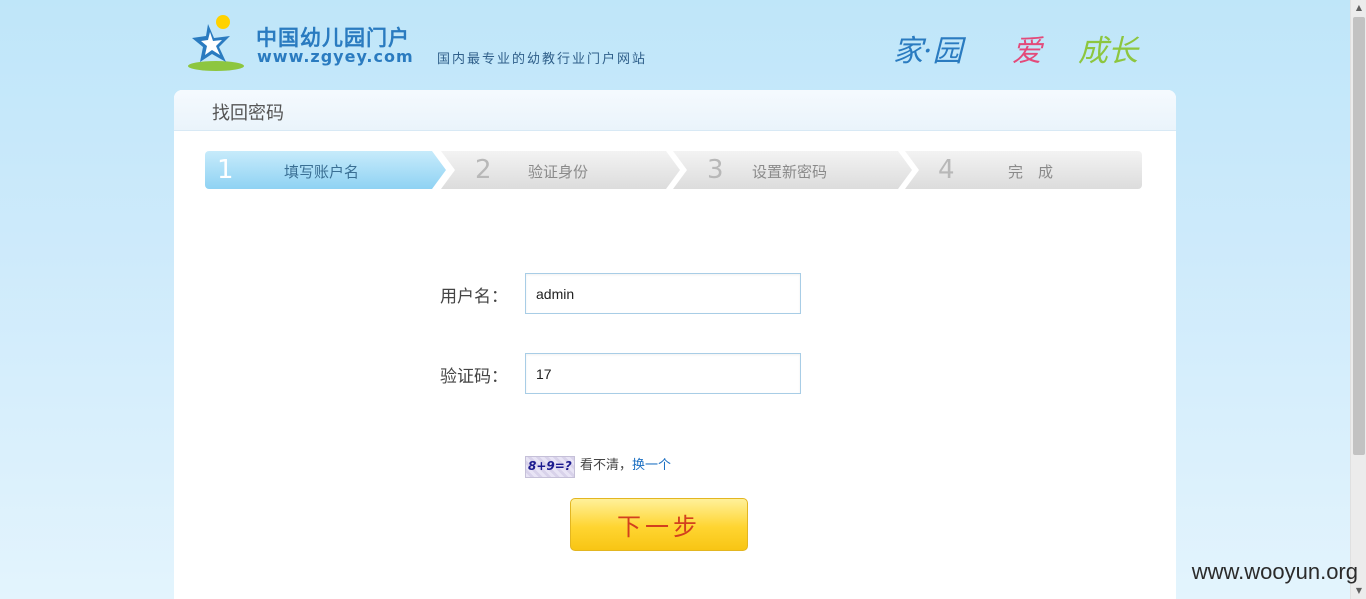 The height and width of the screenshot is (599, 1366). Describe the element at coordinates (550, 467) in the screenshot. I see `captcha-image: 8+9=?` at that location.